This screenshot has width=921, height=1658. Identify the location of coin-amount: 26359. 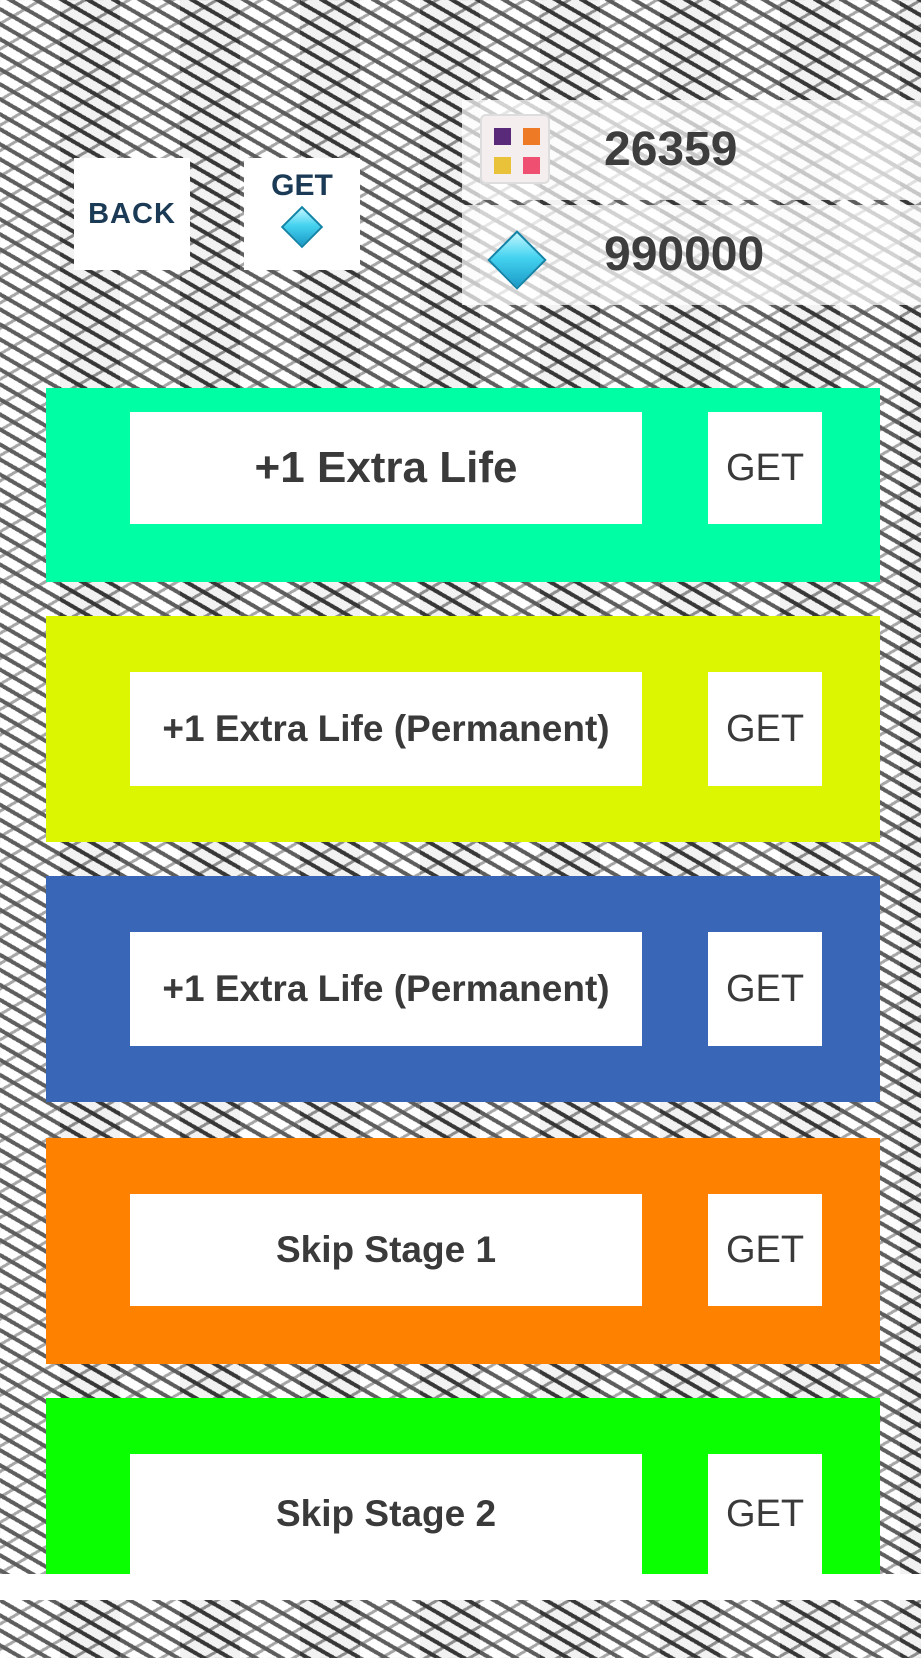
(671, 149).